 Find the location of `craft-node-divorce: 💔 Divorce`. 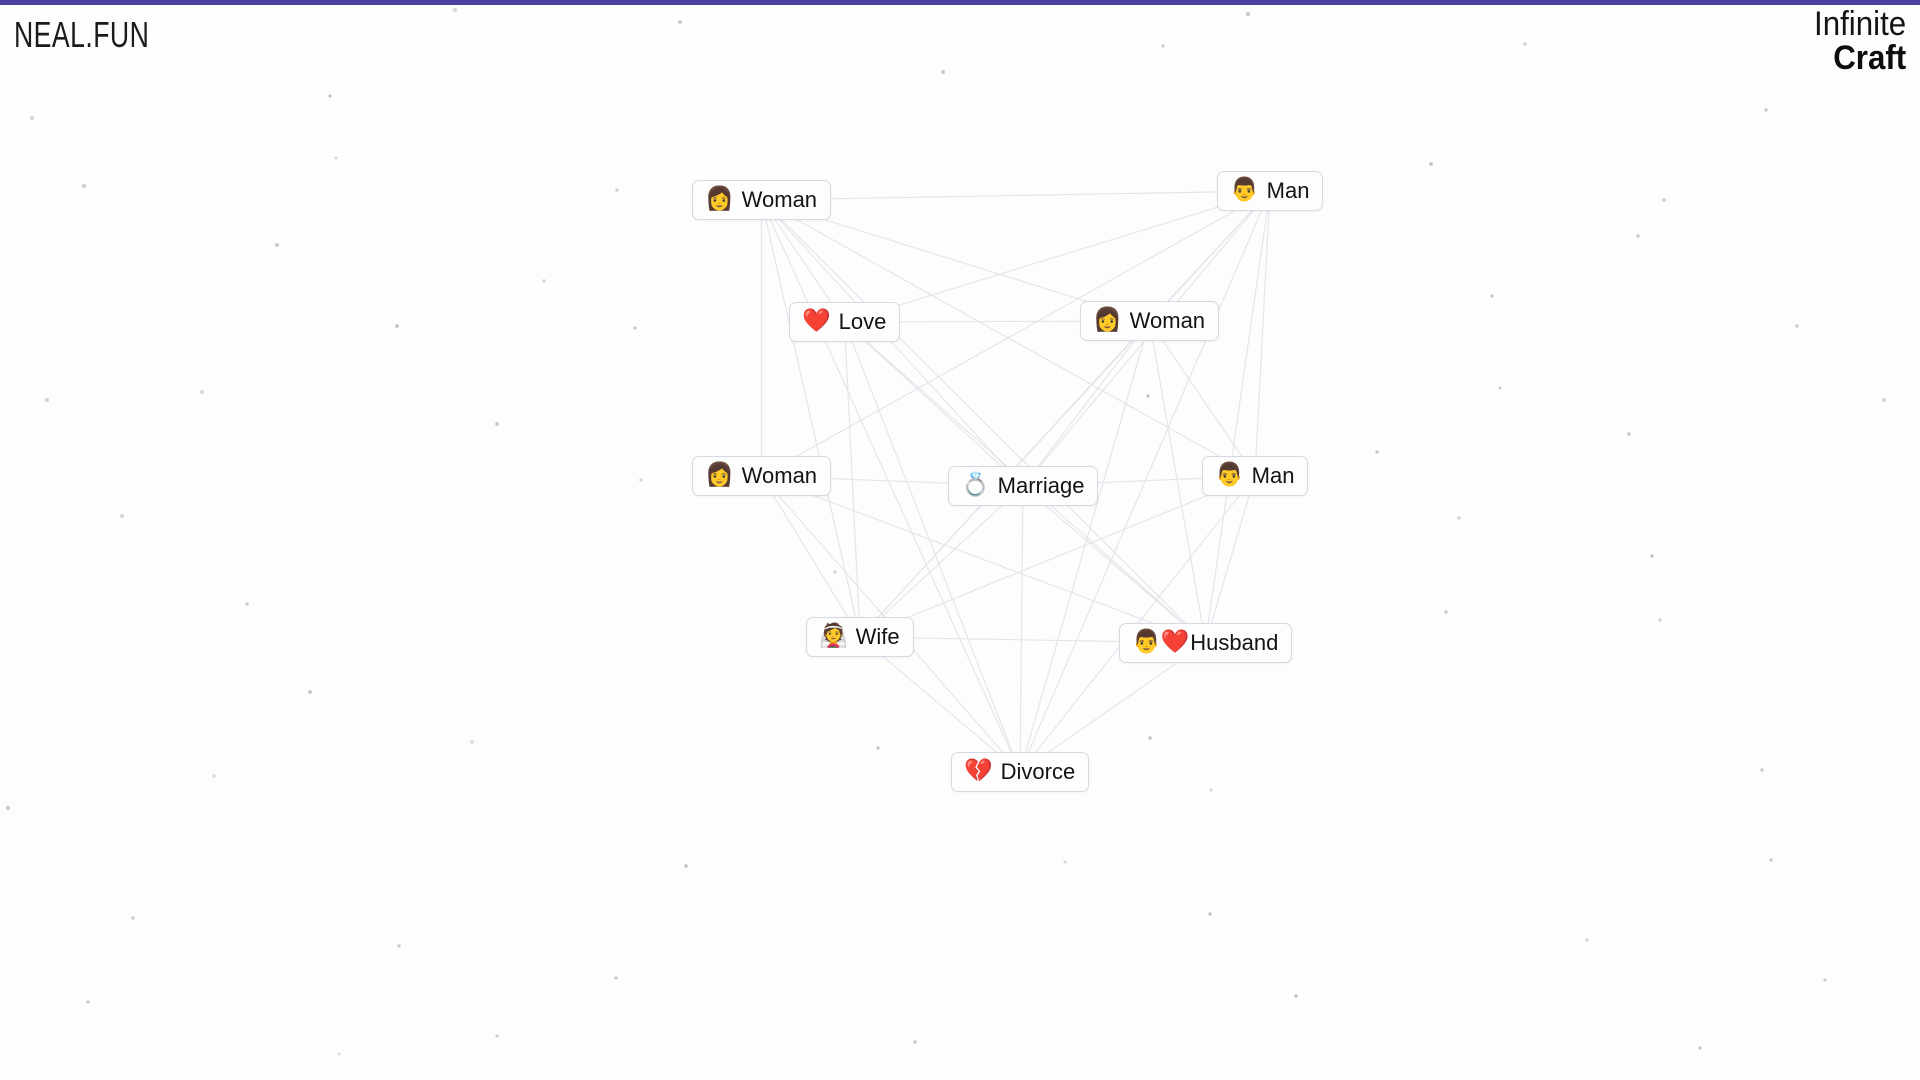

craft-node-divorce: 💔 Divorce is located at coordinates (1020, 772).